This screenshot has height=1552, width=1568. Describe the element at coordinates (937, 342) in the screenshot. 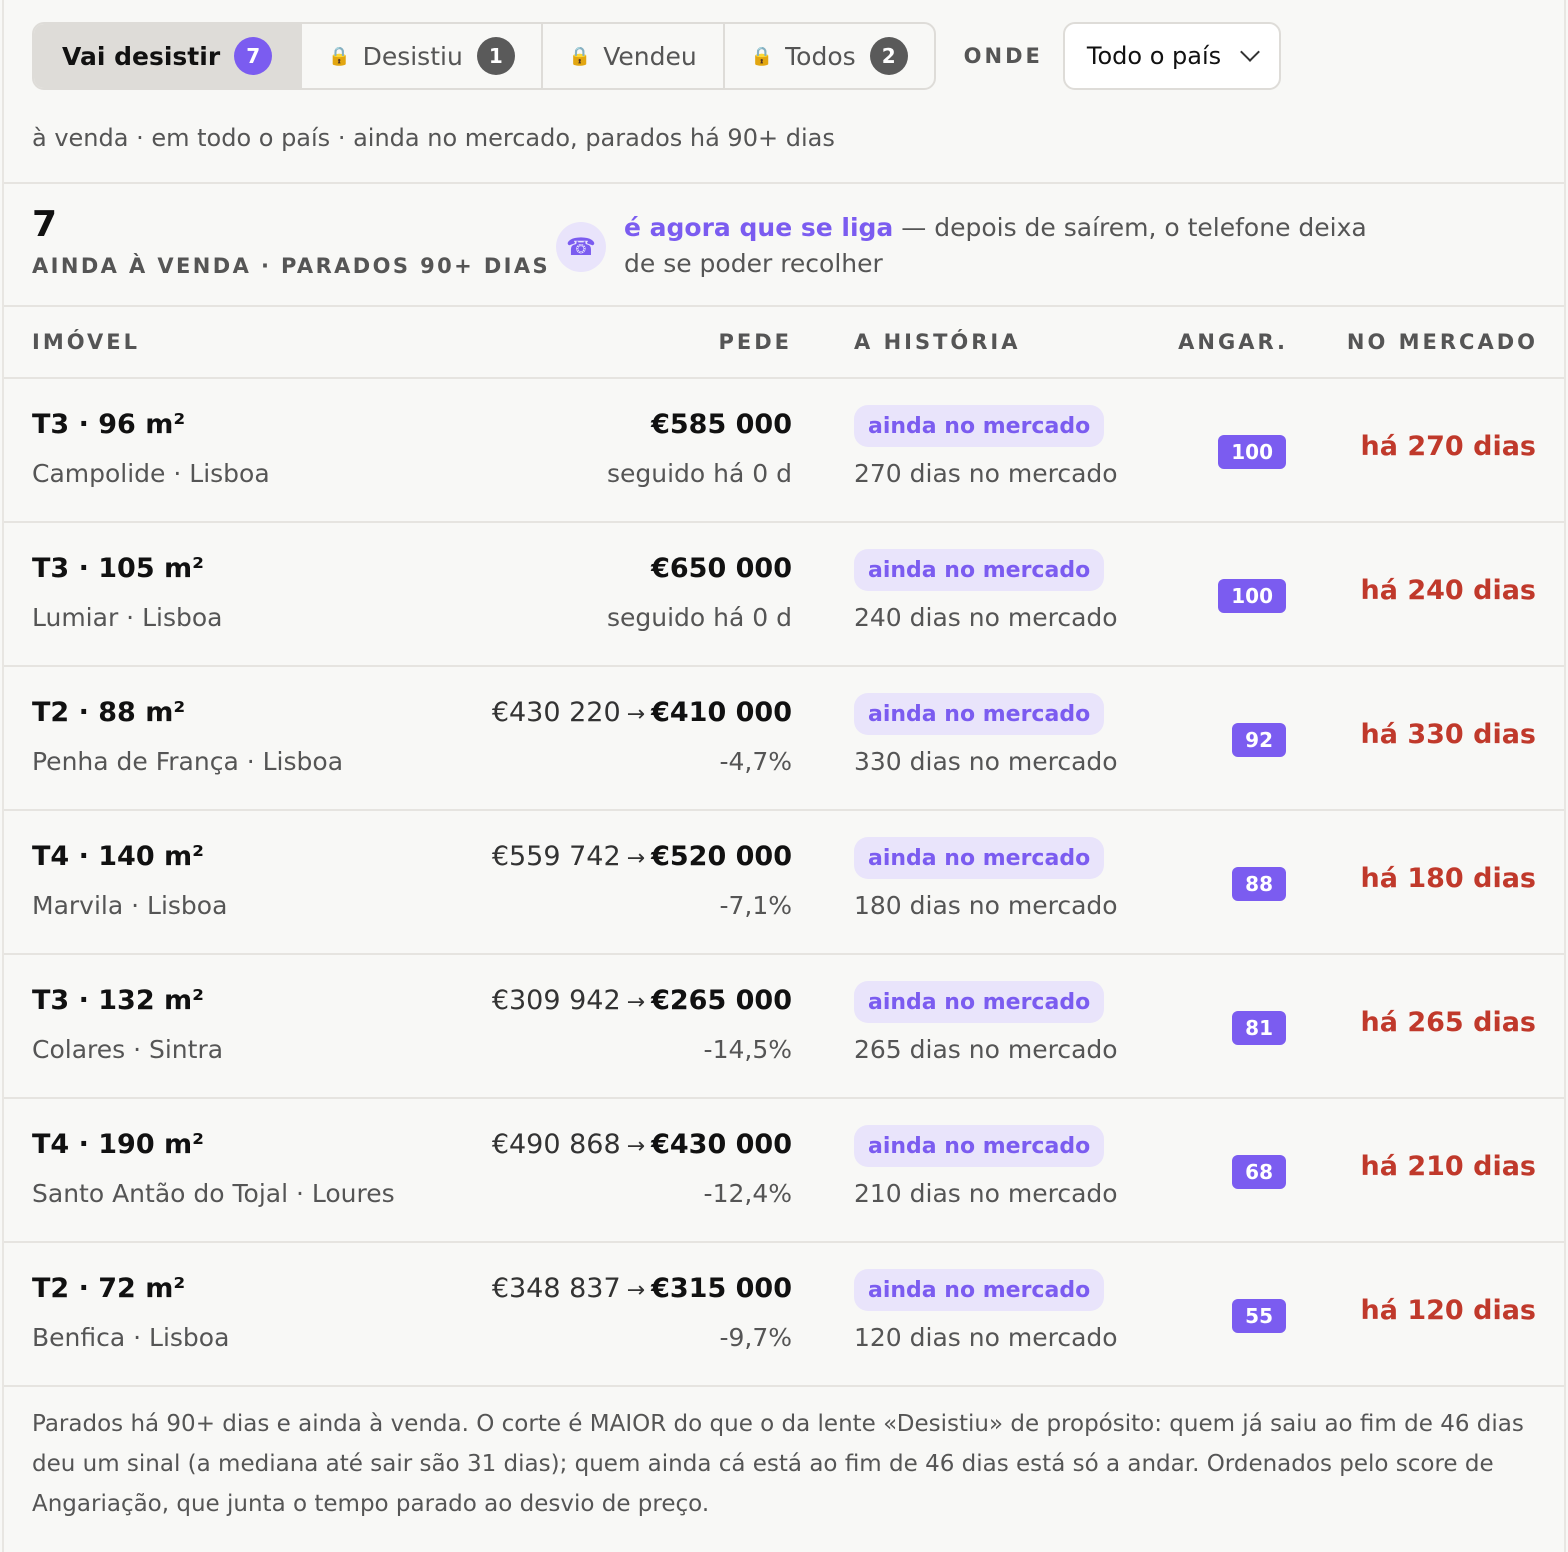

I see `col-header-historia: A HISTÓRIA` at that location.